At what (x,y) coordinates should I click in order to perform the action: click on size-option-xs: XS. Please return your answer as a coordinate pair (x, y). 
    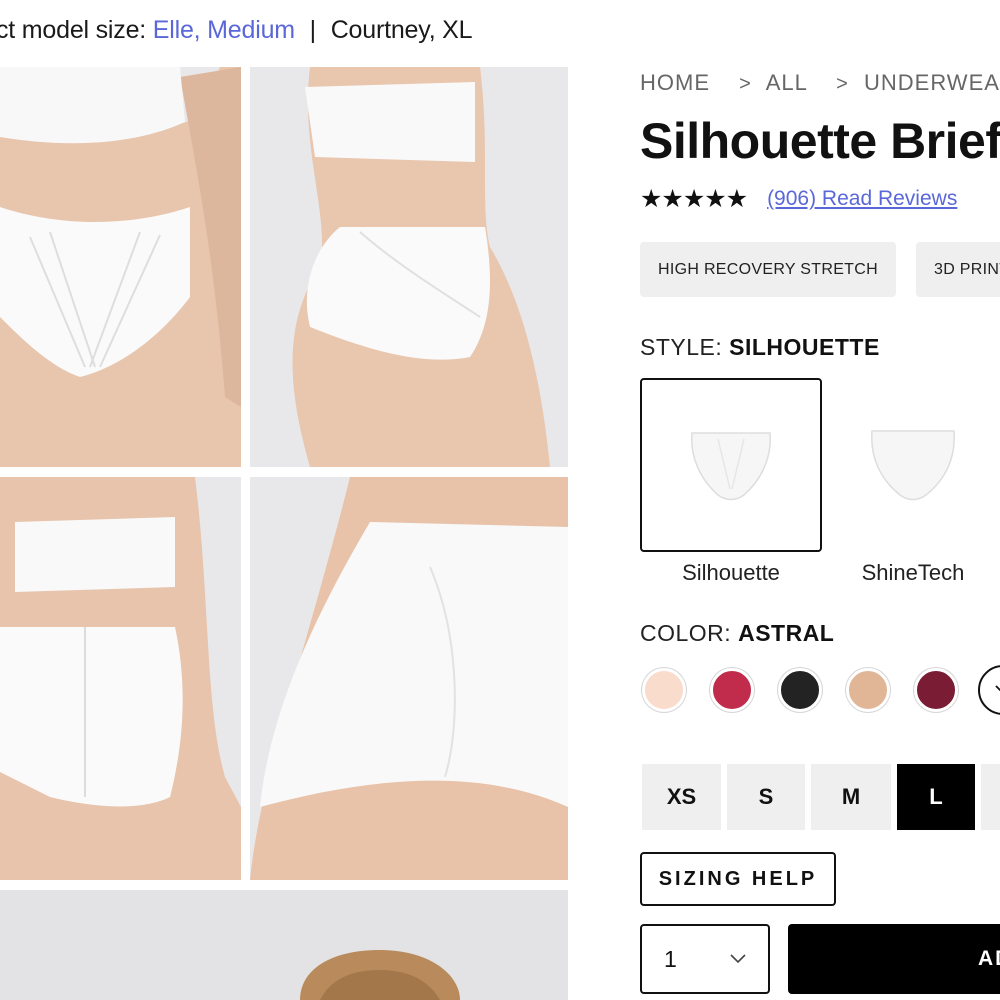
    Looking at the image, I should click on (681, 797).